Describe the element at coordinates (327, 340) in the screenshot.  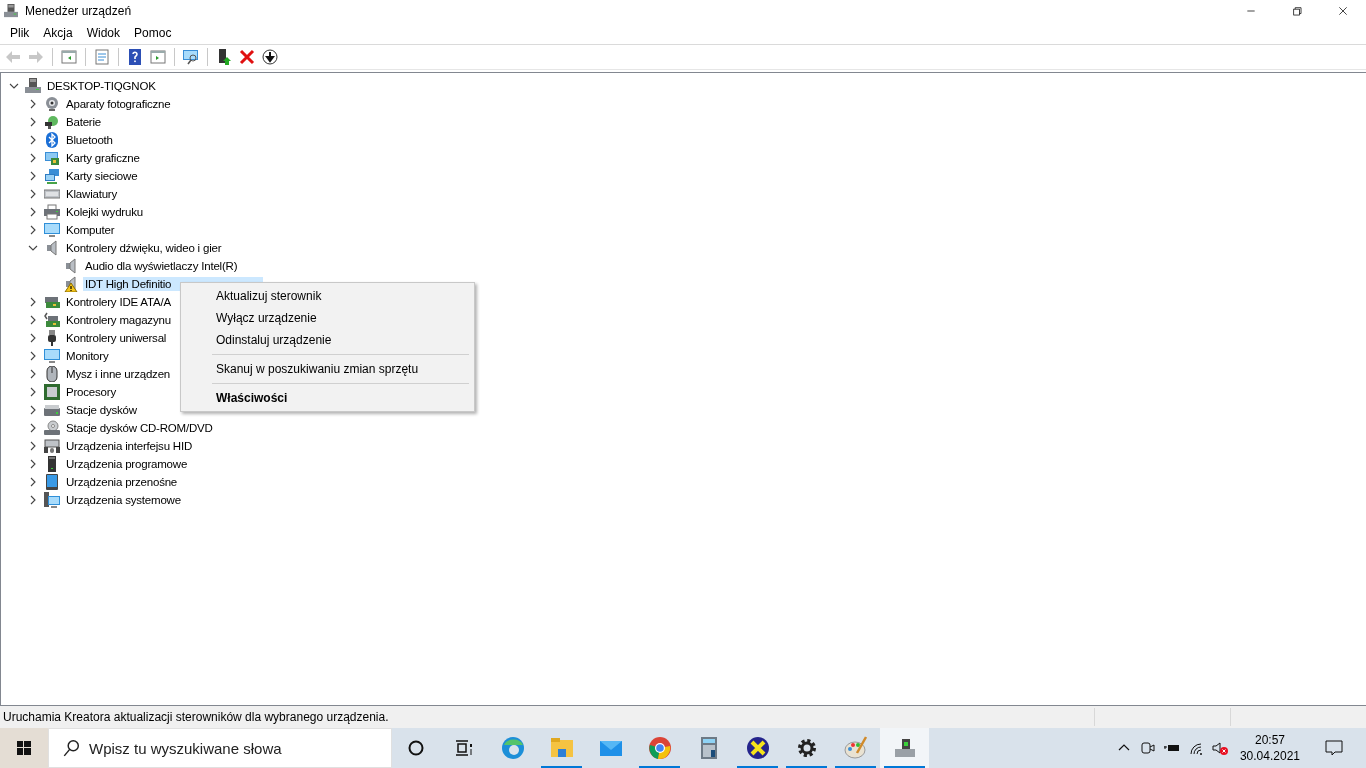
I see `menu-item: Odinstaluj urządzenie` at that location.